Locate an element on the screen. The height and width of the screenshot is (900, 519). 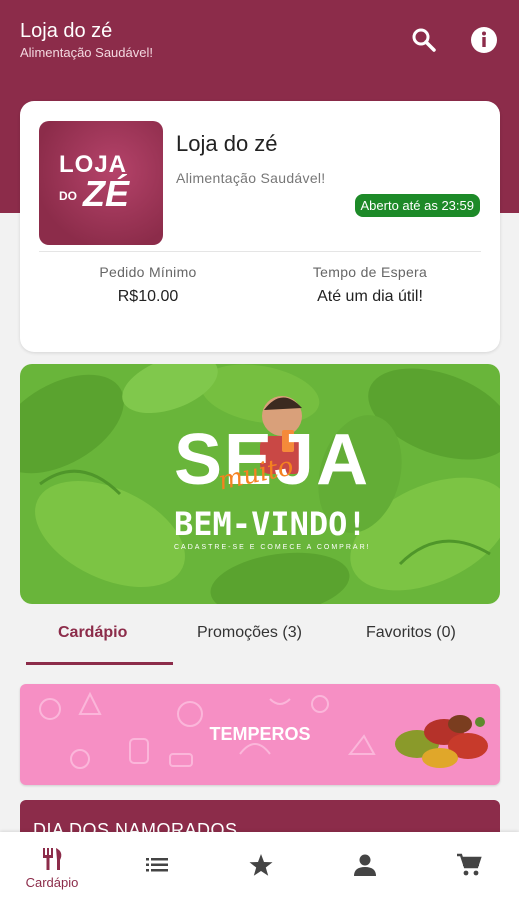
status-badge: Aberto até as 23:59 is located at coordinates (417, 205).